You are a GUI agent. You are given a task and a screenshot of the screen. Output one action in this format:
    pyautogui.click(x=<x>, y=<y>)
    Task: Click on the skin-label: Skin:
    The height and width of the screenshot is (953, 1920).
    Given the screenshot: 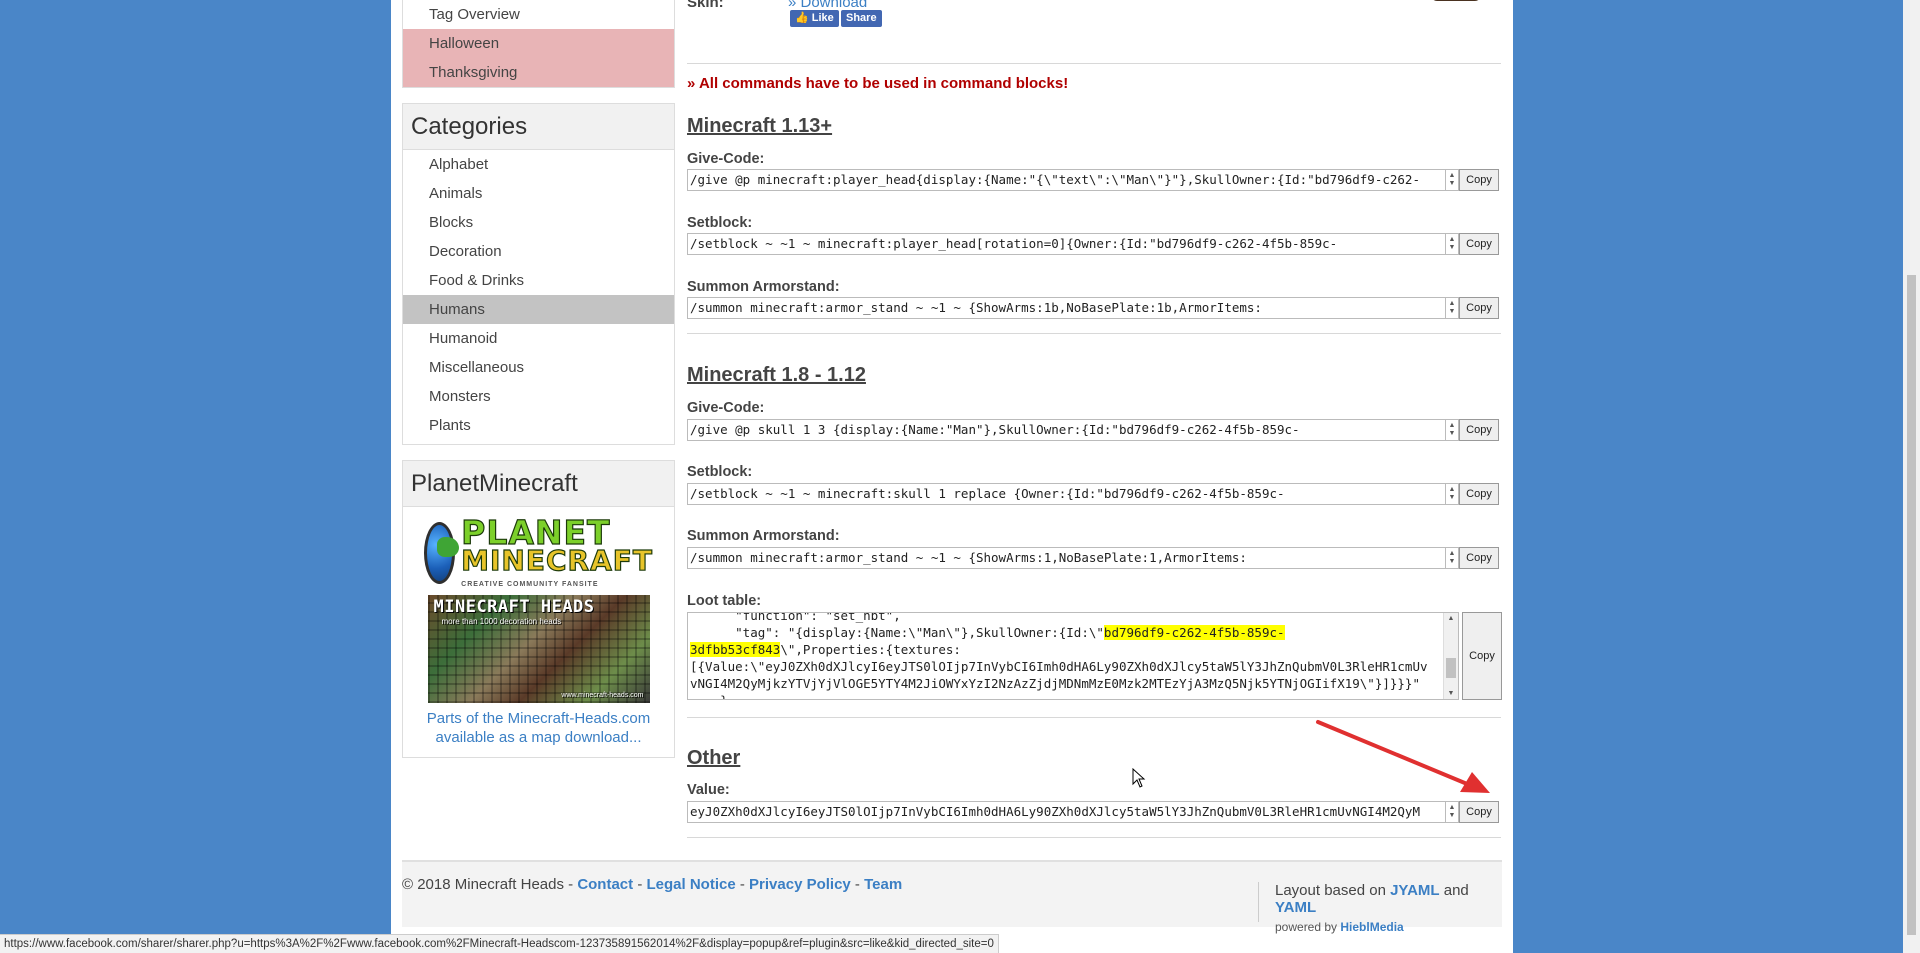 What is the action you would take?
    pyautogui.click(x=705, y=5)
    